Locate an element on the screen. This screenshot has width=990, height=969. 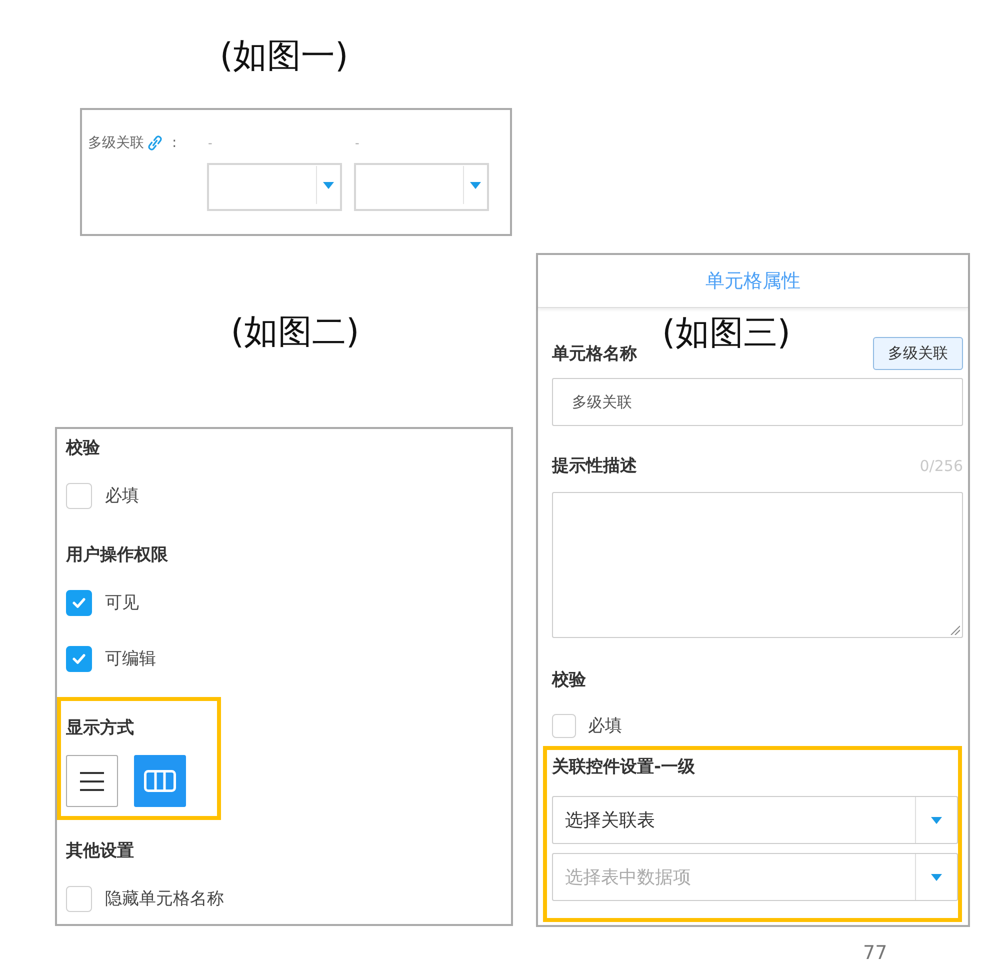
checkbox-label: 可见 is located at coordinates (122, 603).